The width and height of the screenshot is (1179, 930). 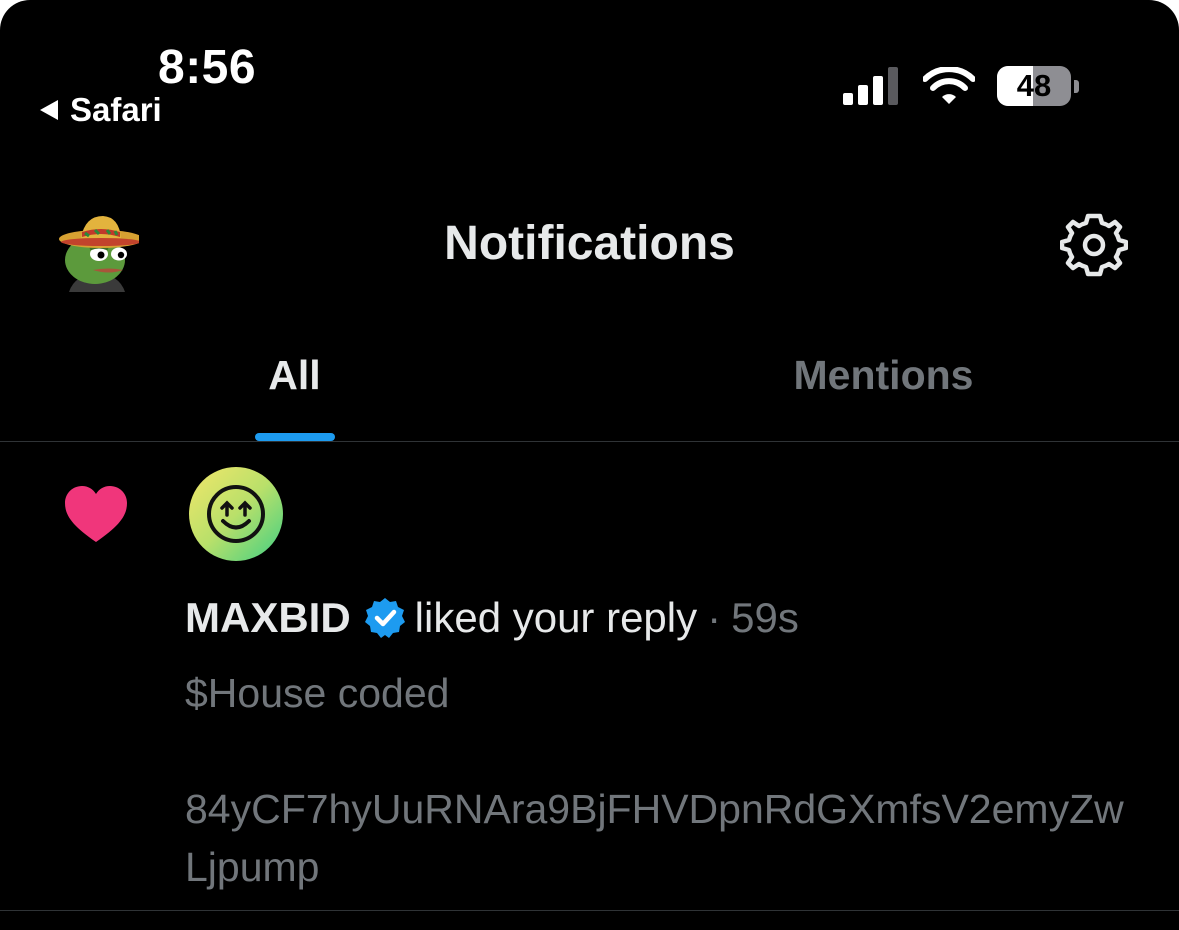 I want to click on notification-summary: MAXBID liked your reply · 59s, so click(x=492, y=618).